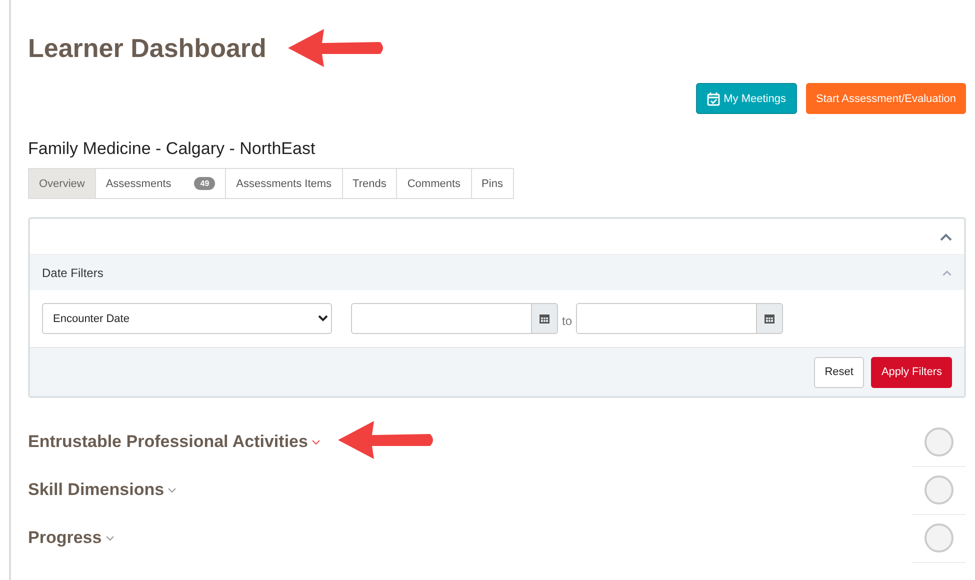  I want to click on page-title: Learner Dashboard, so click(147, 48).